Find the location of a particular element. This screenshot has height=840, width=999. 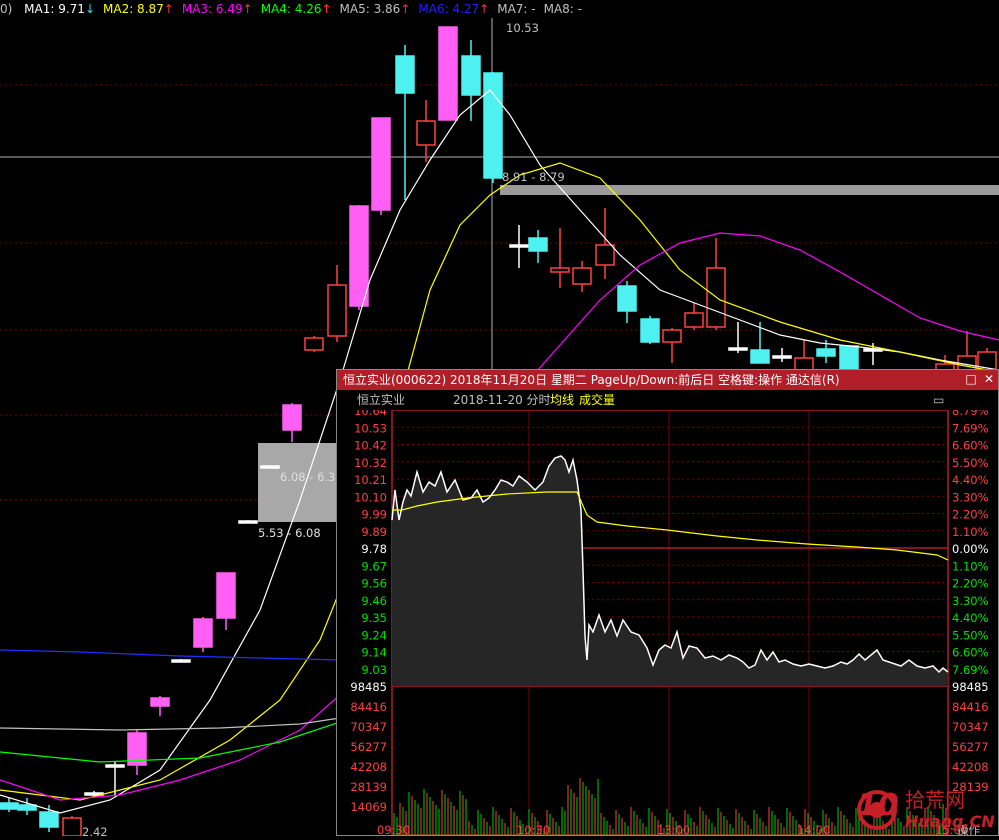

axis-label: 10.53 is located at coordinates (370, 428).